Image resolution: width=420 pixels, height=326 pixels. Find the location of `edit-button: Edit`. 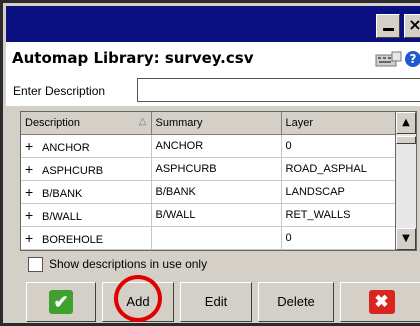

edit-button: Edit is located at coordinates (216, 302).